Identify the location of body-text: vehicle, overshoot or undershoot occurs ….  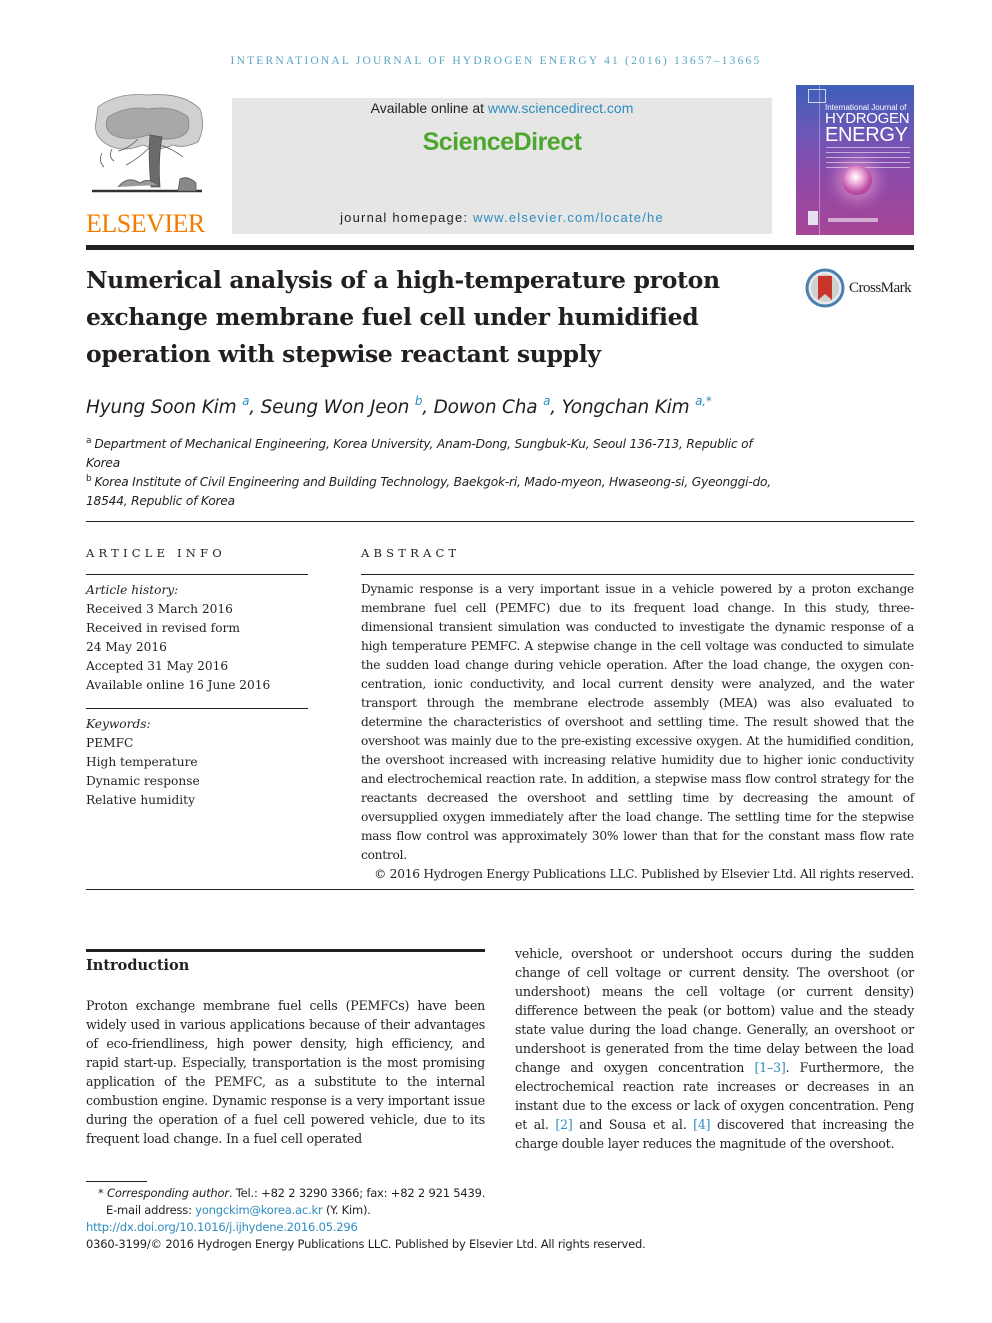
(714, 1010).